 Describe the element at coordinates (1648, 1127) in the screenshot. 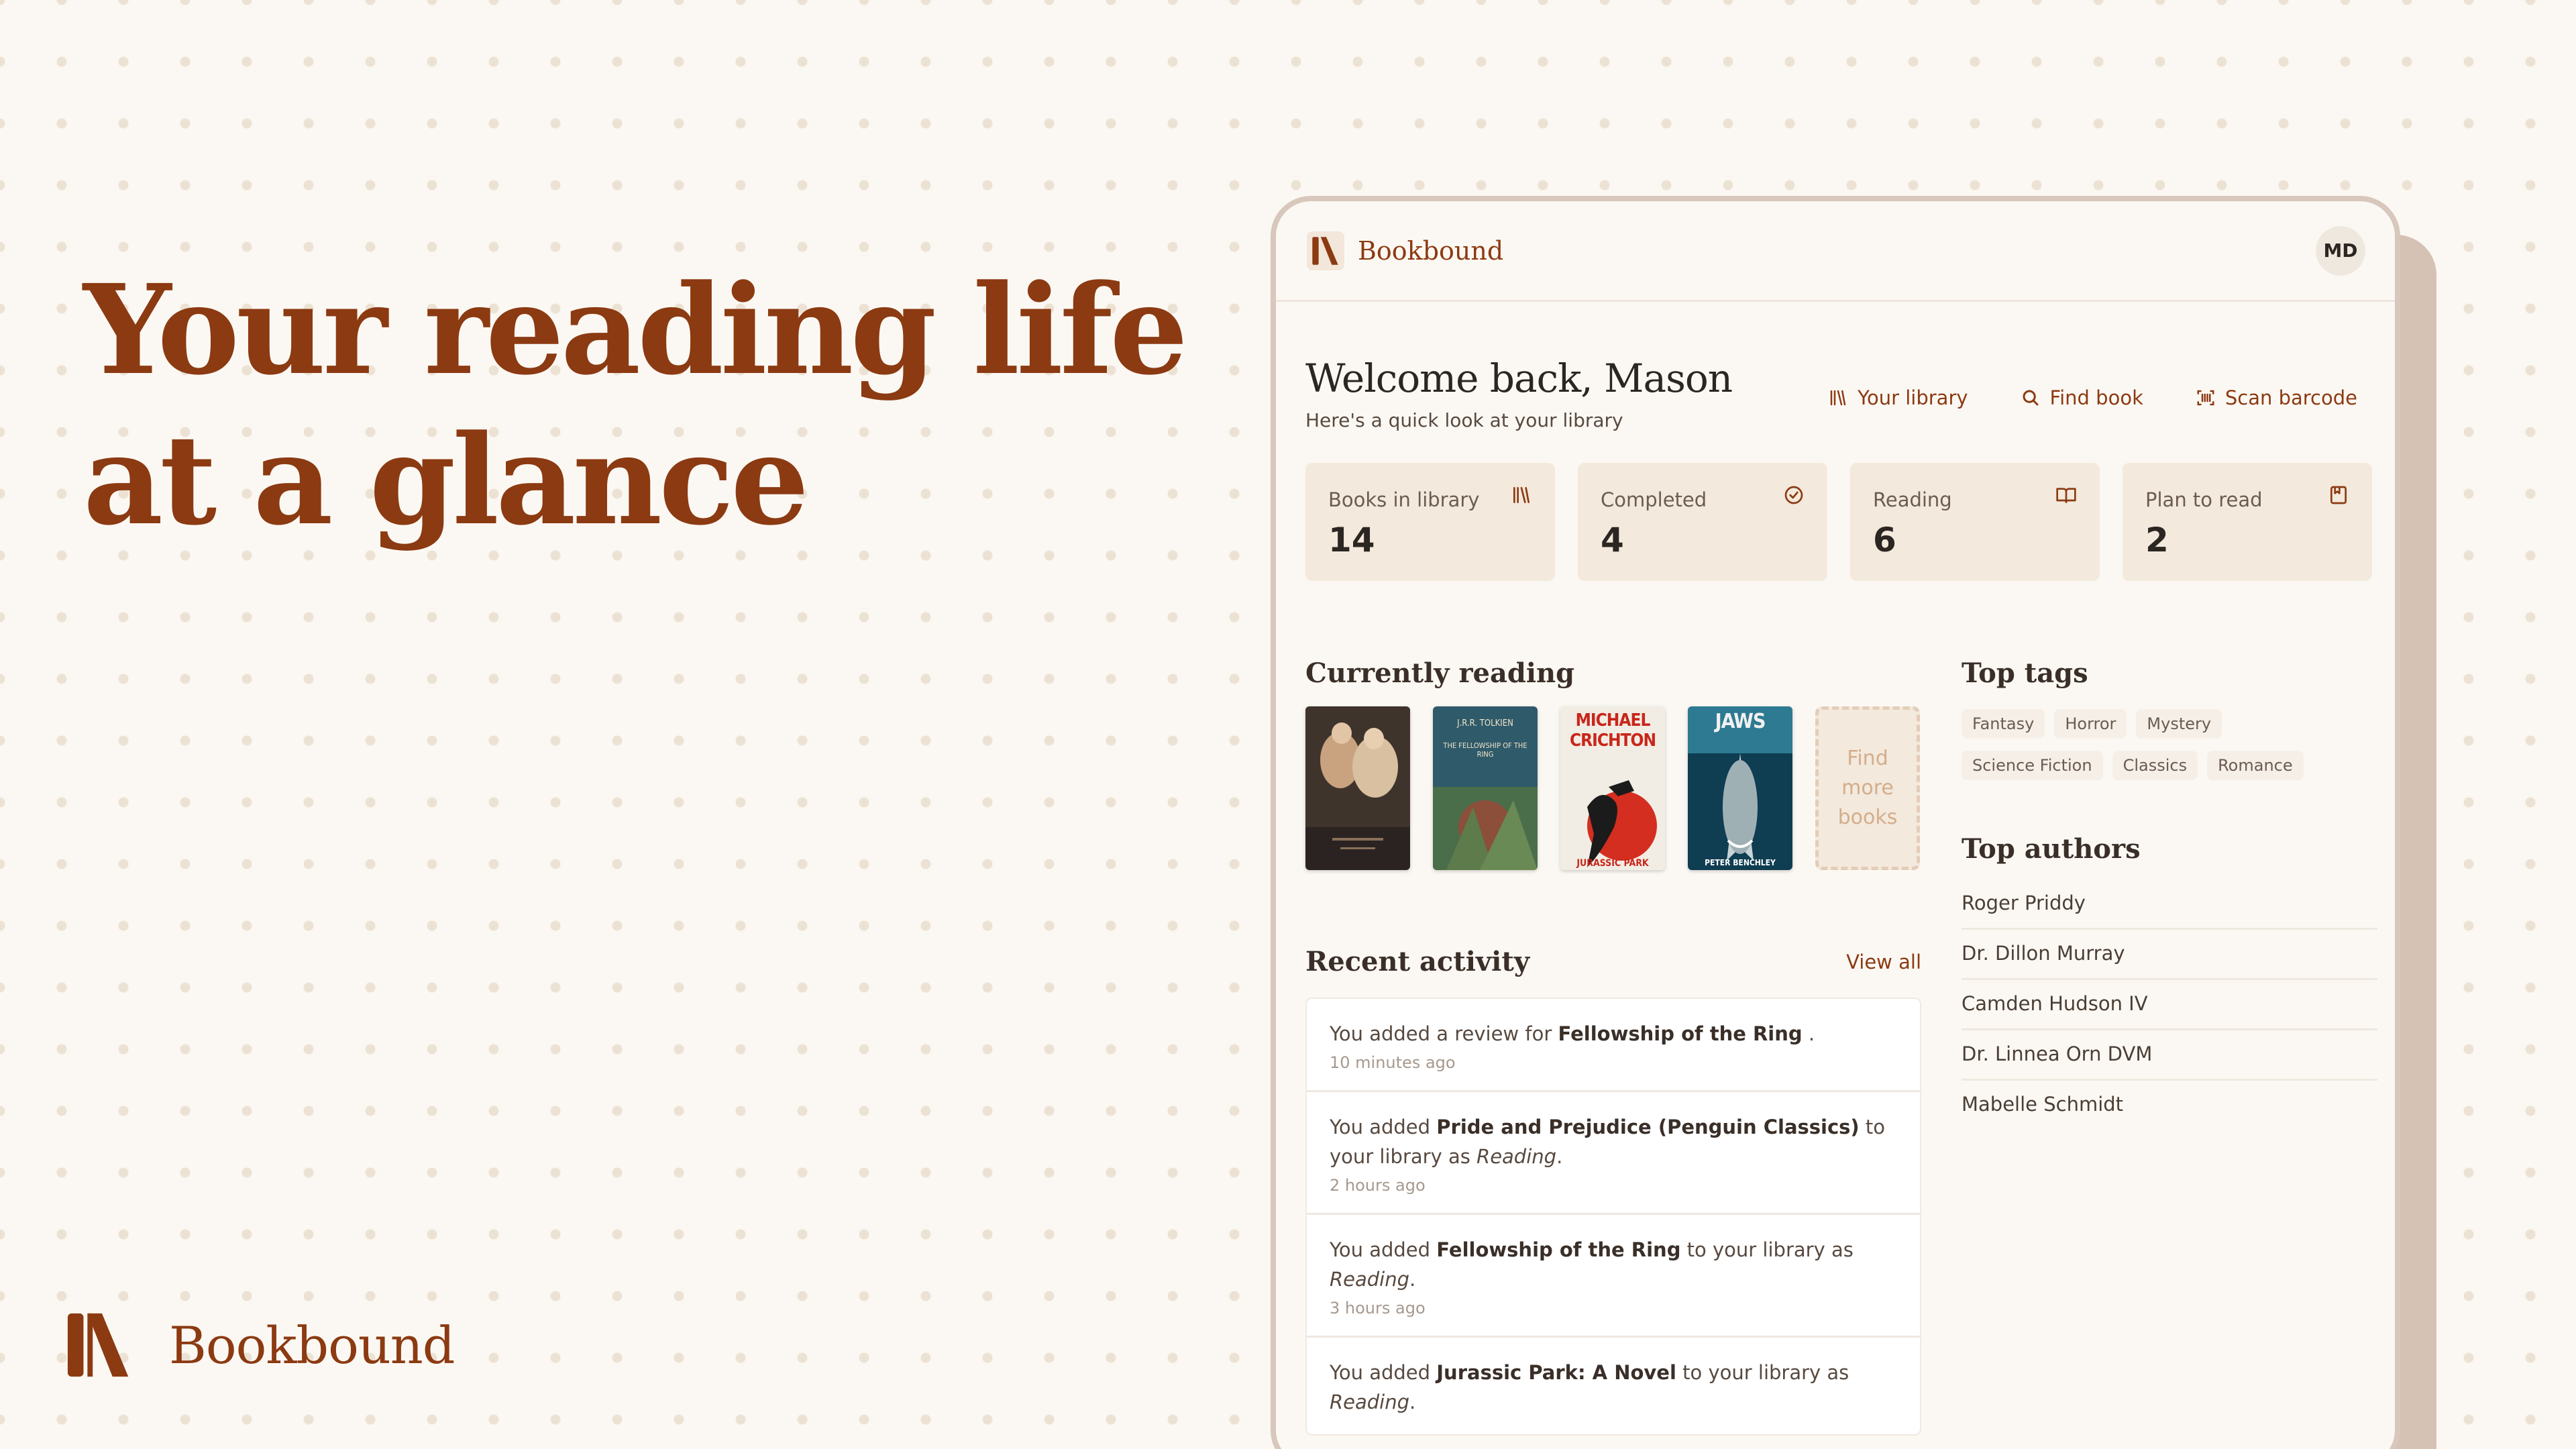

I see `activity-book: Pride and Prejudice (Penguin Classics)` at that location.